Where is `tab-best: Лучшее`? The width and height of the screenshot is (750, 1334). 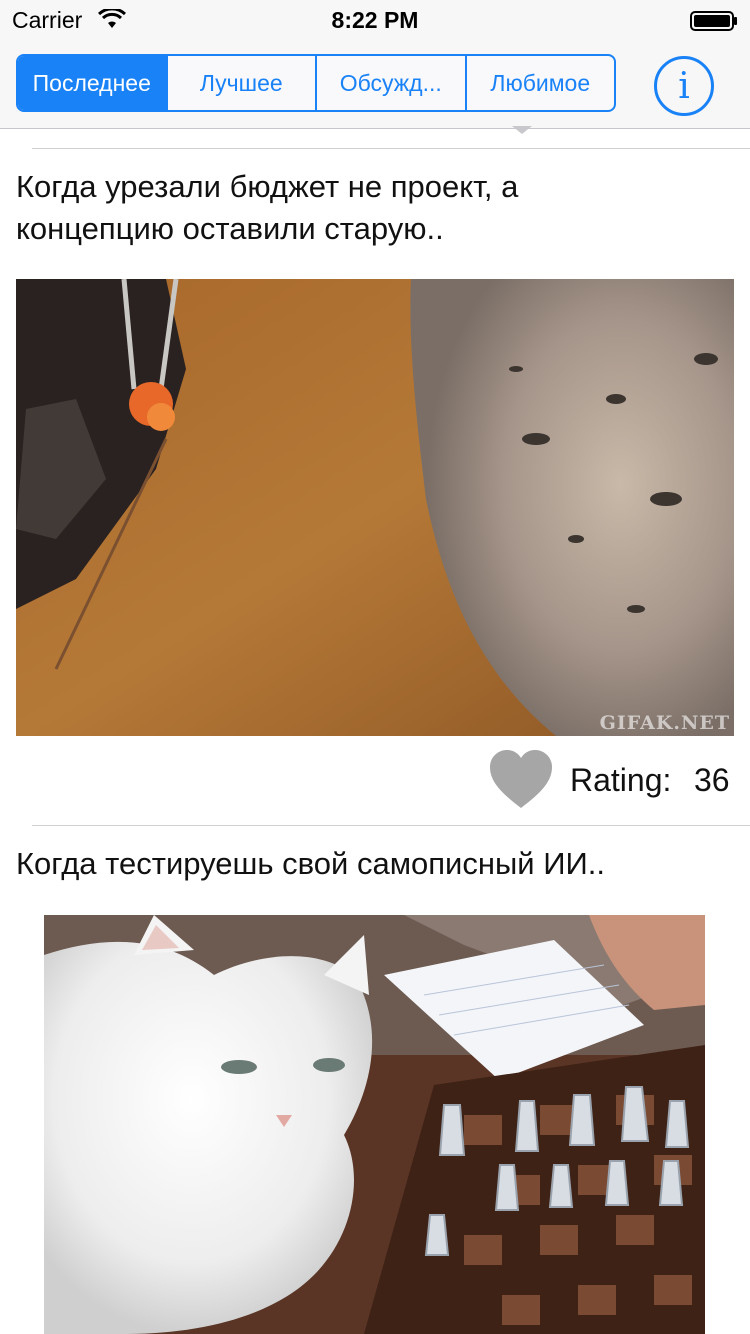
tab-best: Лучшее is located at coordinates (242, 83).